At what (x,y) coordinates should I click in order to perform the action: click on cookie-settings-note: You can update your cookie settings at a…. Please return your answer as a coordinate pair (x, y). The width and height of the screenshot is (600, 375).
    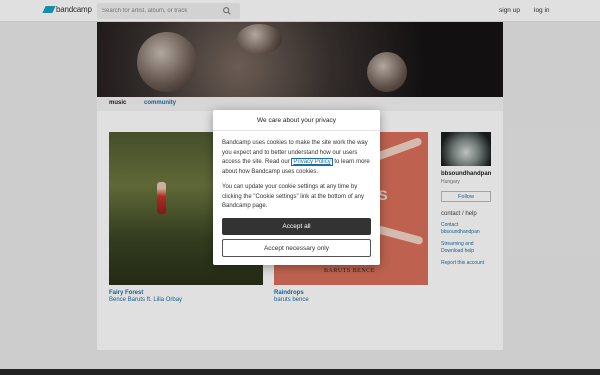
    Looking at the image, I should click on (293, 196).